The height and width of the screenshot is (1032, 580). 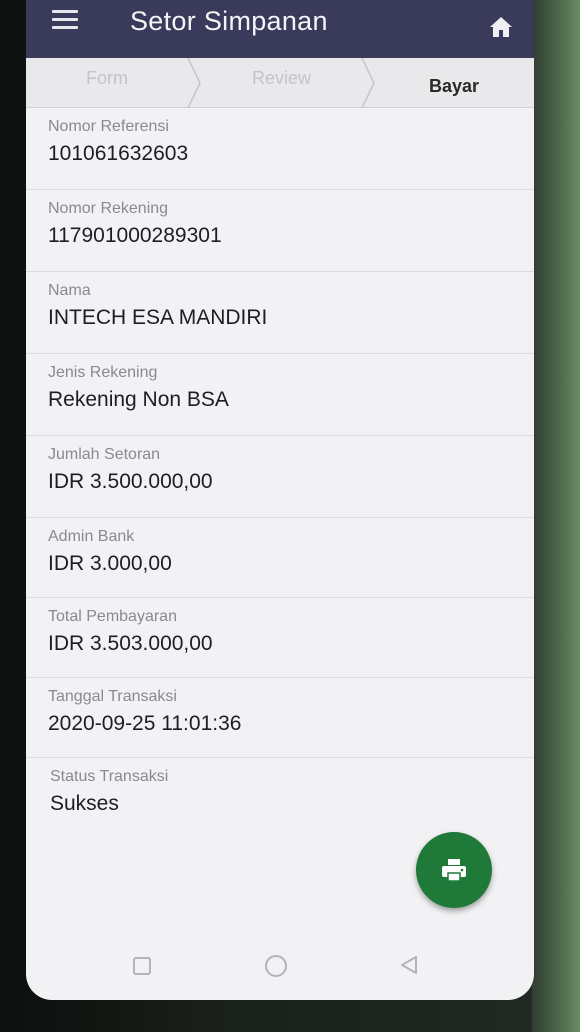 I want to click on print-button, so click(x=454, y=870).